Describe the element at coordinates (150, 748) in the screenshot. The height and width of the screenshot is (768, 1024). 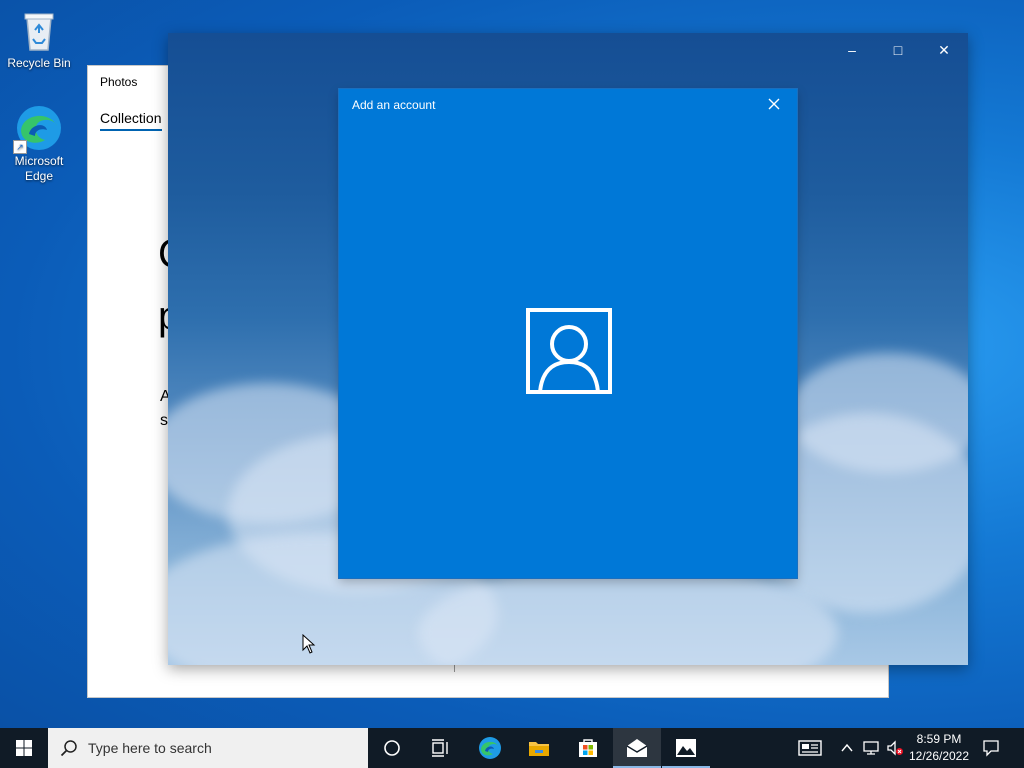
I see `search-placeholder: Type here to search` at that location.